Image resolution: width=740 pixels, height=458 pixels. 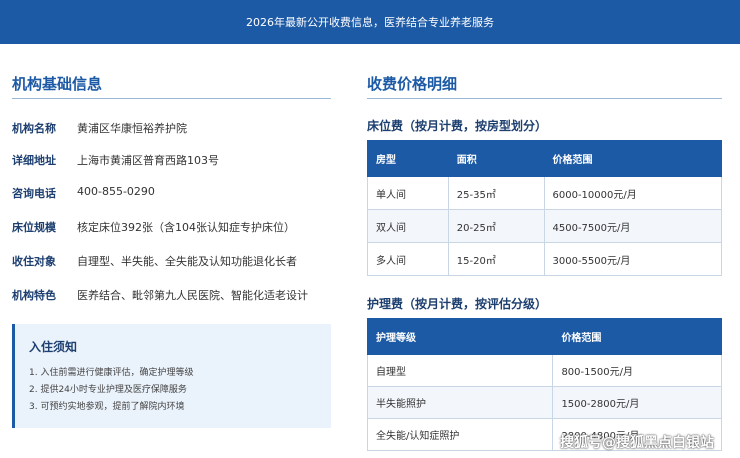 I want to click on table-cell: 800-1500元/月, so click(x=637, y=370).